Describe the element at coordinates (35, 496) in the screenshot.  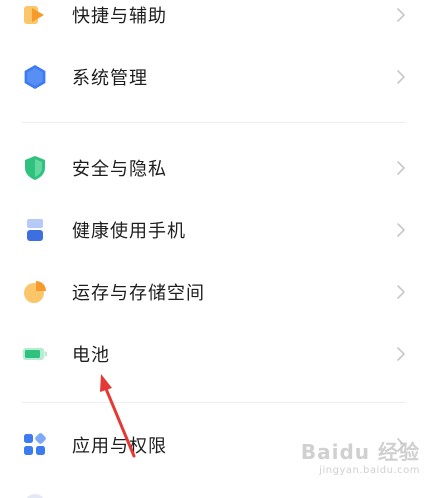
I see `partial-item-icon` at that location.